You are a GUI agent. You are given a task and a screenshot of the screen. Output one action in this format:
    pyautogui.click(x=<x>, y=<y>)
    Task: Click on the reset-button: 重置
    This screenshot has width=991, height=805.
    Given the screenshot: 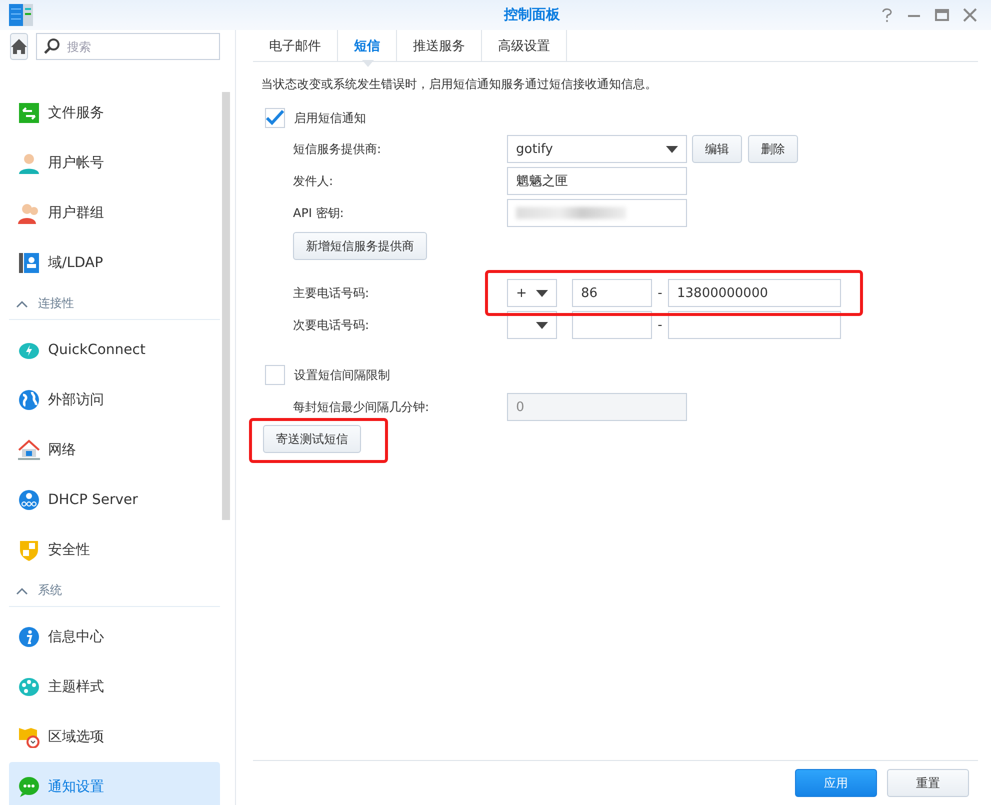 What is the action you would take?
    pyautogui.click(x=928, y=783)
    